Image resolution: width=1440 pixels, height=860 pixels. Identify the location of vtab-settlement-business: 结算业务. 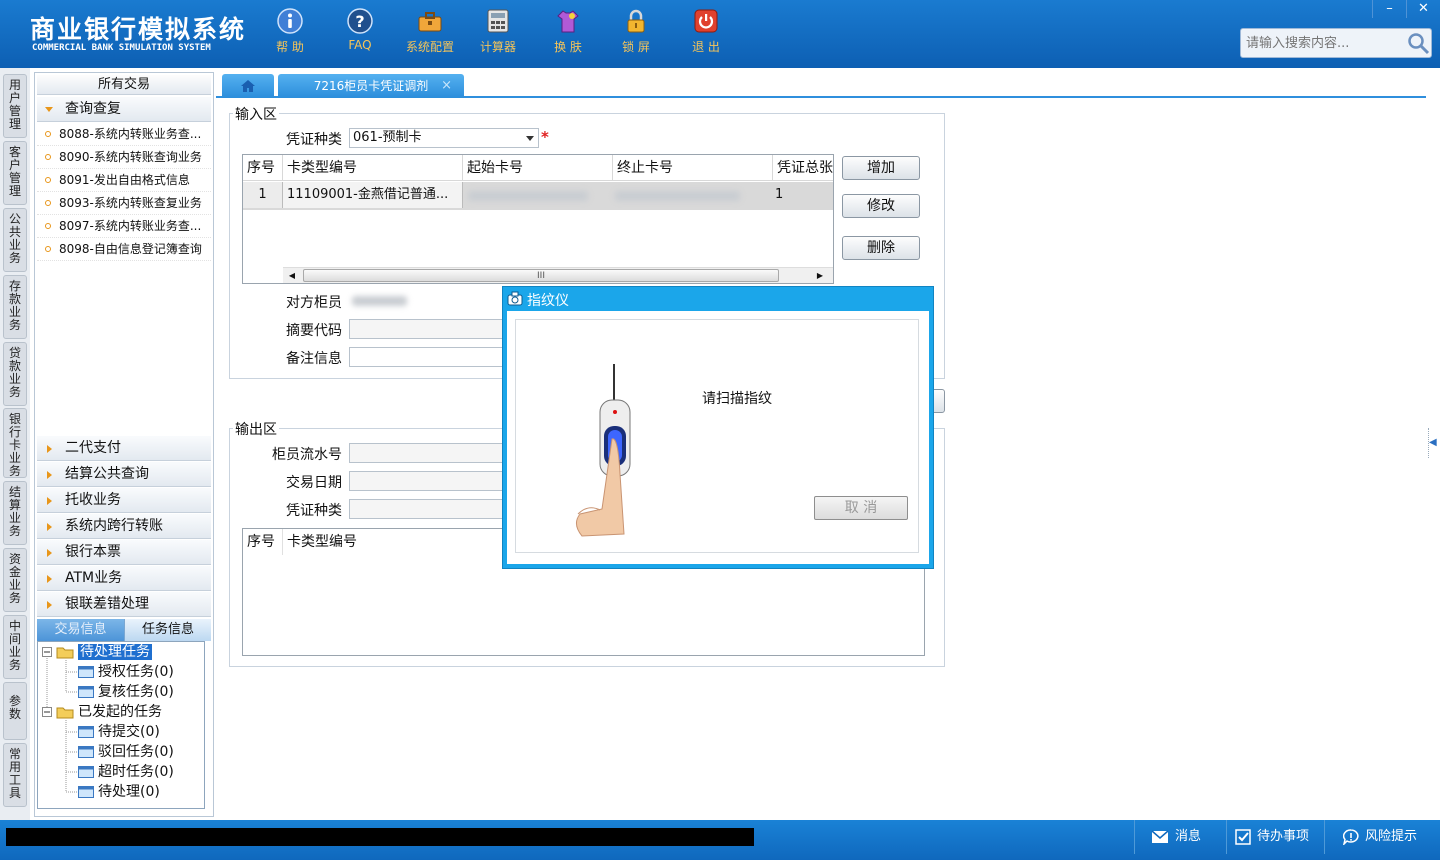
(15, 513).